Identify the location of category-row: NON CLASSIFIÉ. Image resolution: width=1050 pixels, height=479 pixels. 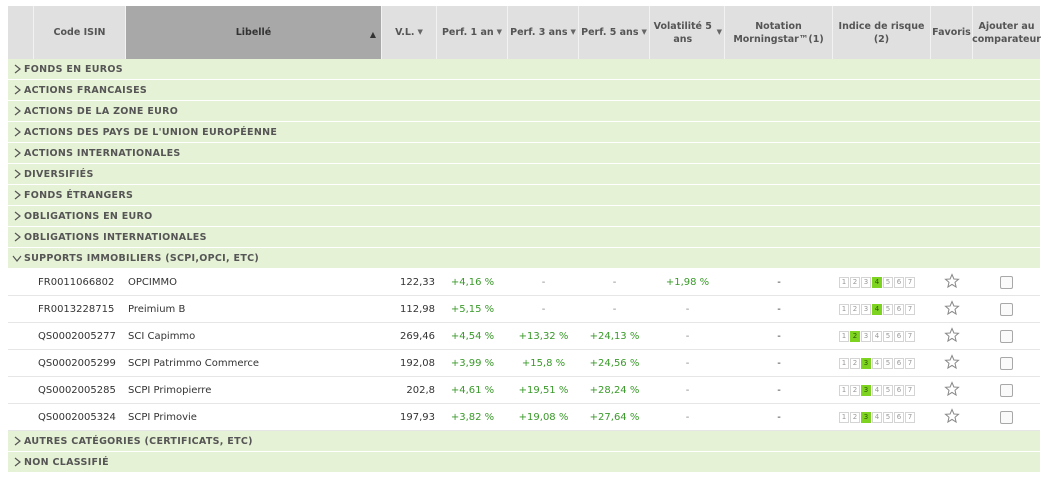
(524, 462).